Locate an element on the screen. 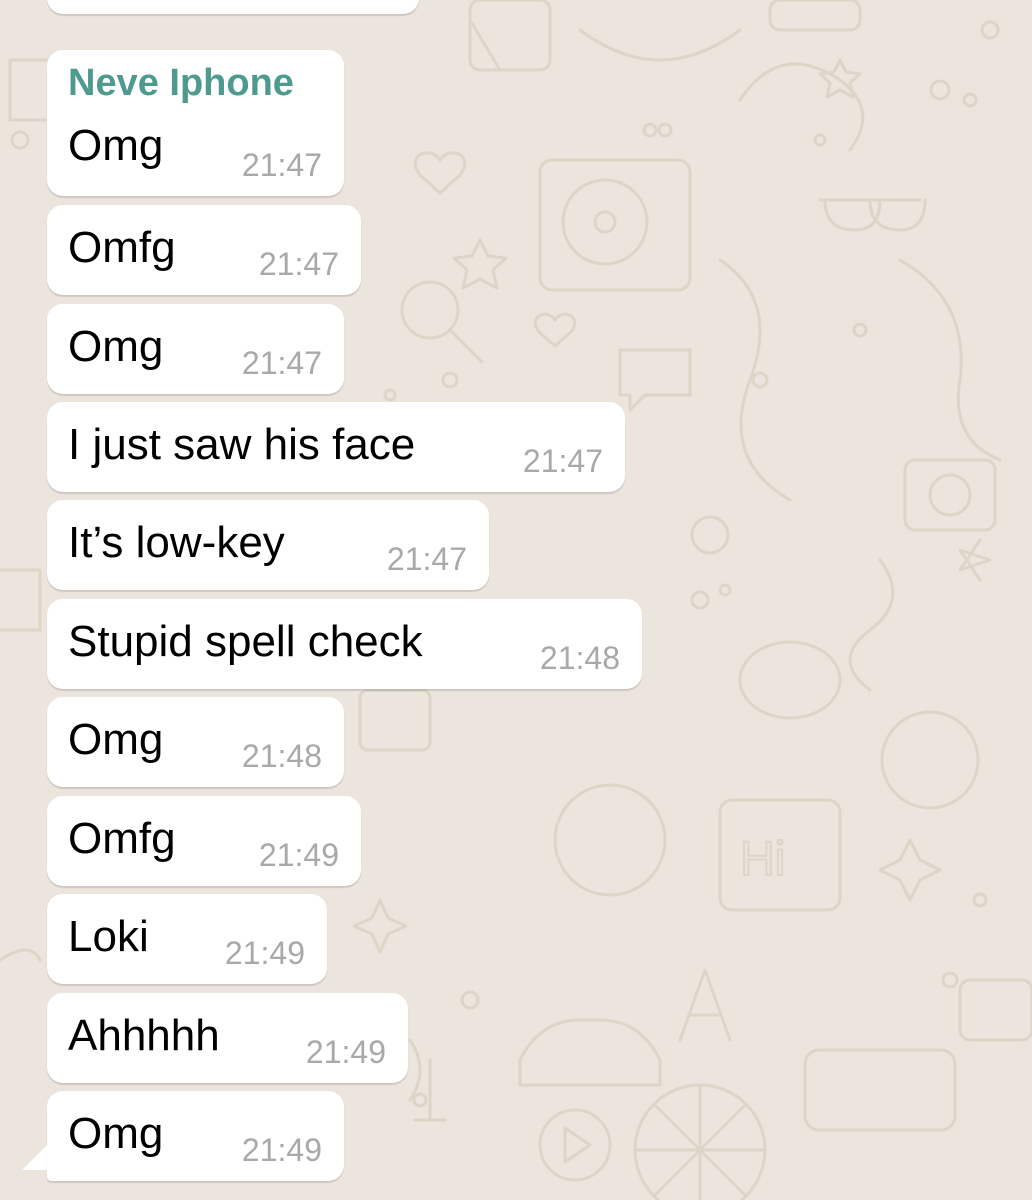 Image resolution: width=1032 pixels, height=1200 pixels. message-bubble: Loki 21:49 is located at coordinates (187, 939).